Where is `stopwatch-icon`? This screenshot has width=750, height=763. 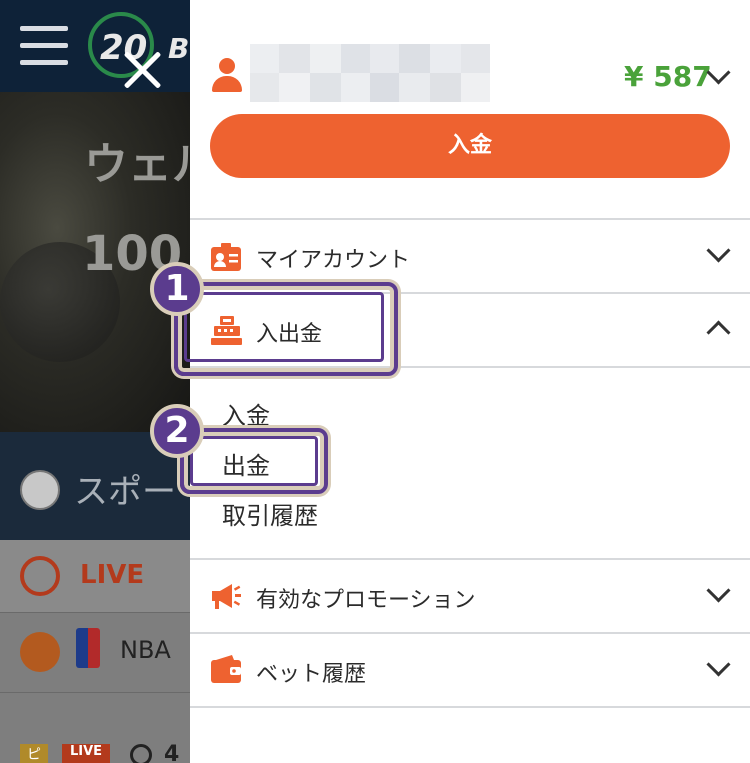
stopwatch-icon is located at coordinates (40, 576).